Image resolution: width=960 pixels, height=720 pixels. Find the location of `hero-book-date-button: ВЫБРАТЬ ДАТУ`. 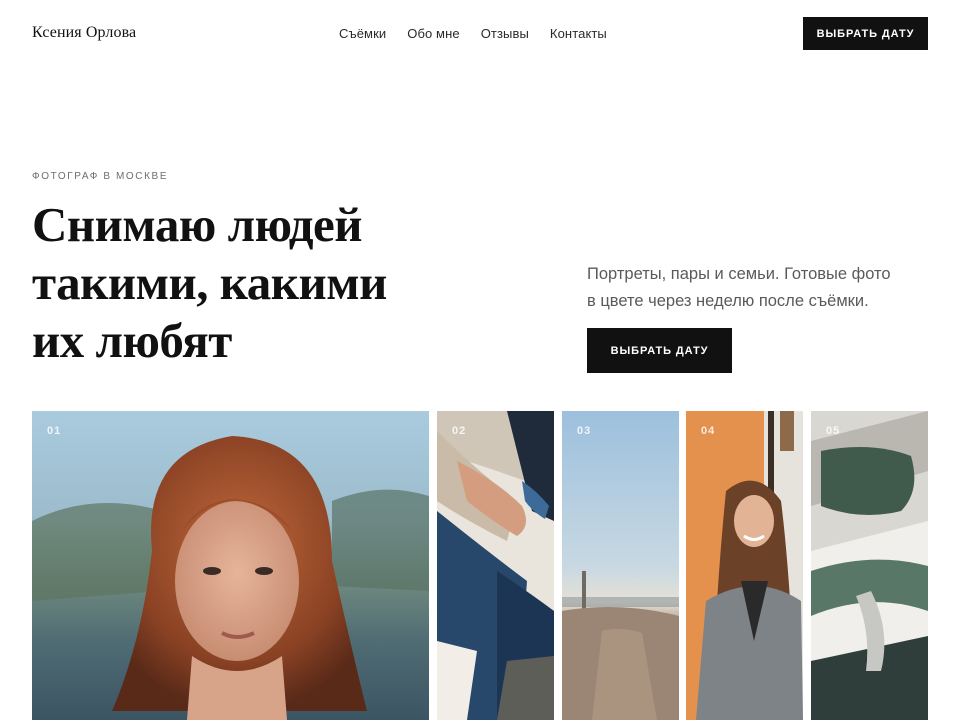

hero-book-date-button: ВЫБРАТЬ ДАТУ is located at coordinates (659, 350).